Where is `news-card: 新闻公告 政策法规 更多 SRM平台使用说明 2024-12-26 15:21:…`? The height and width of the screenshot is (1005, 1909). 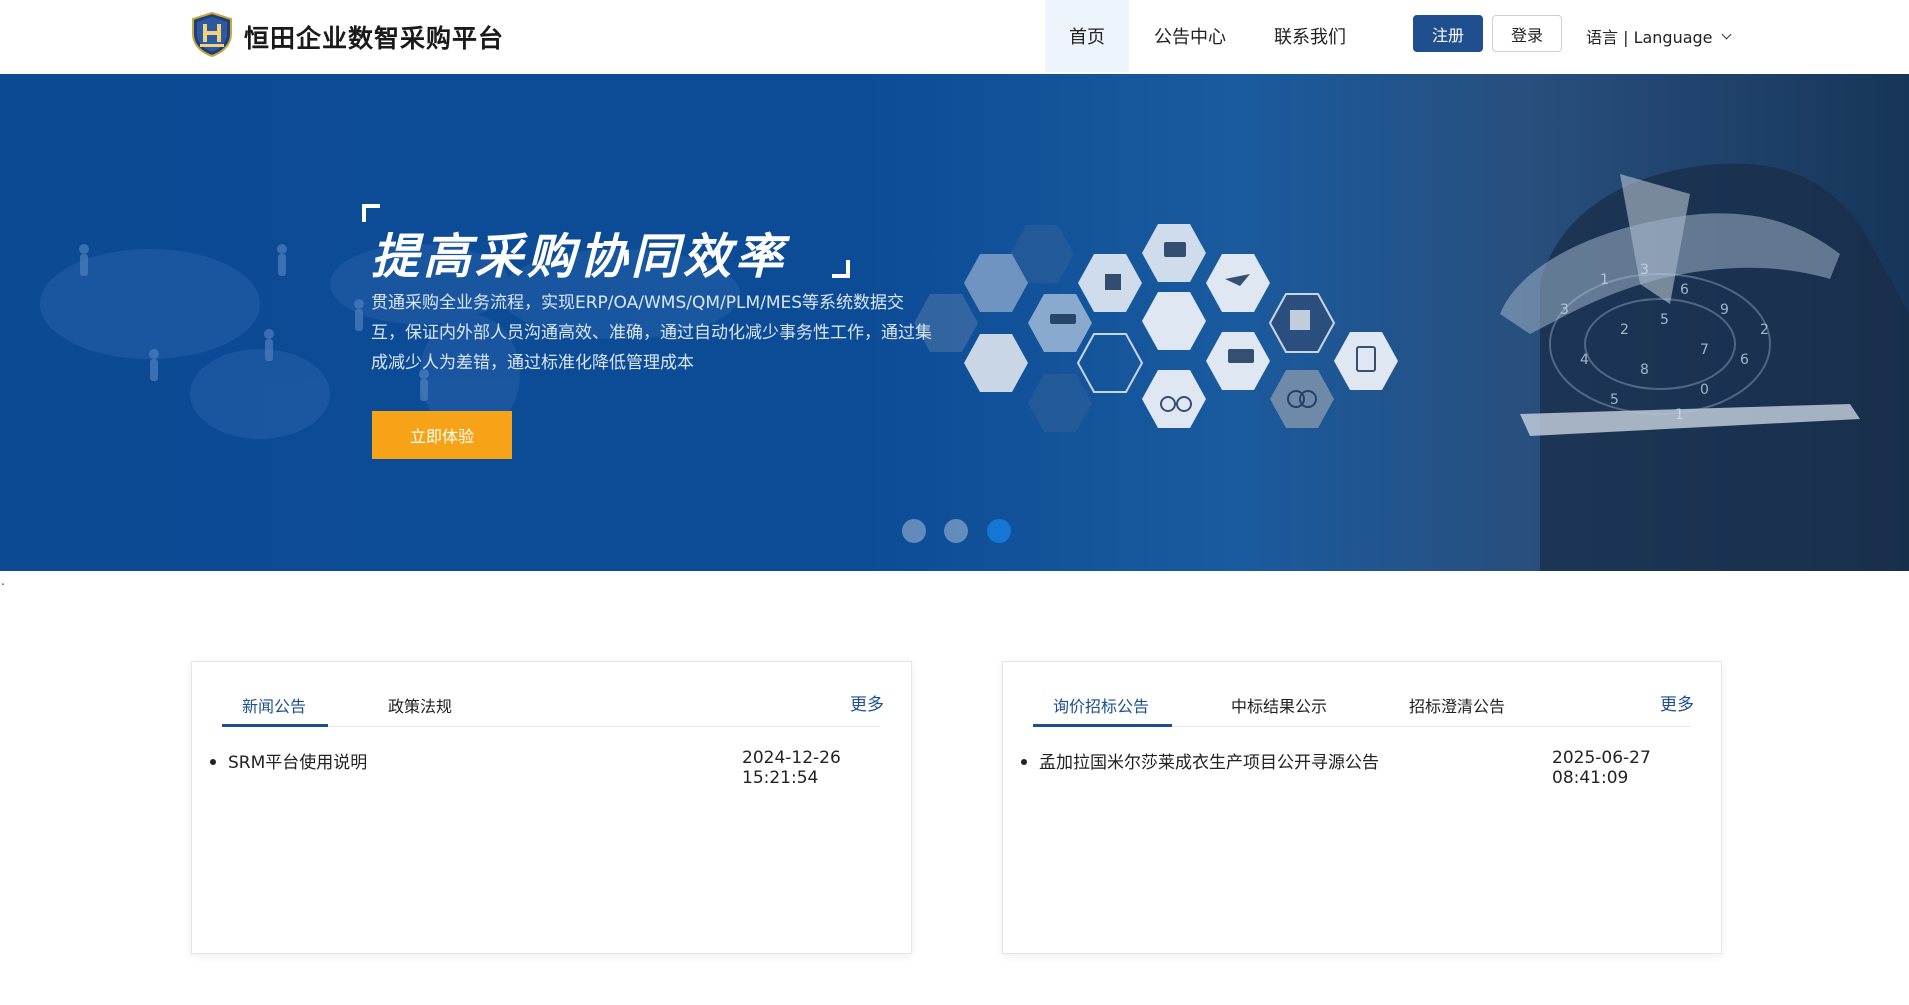 news-card: 新闻公告 政策法规 更多 SRM平台使用说明 2024-12-26 15:21:… is located at coordinates (551, 807).